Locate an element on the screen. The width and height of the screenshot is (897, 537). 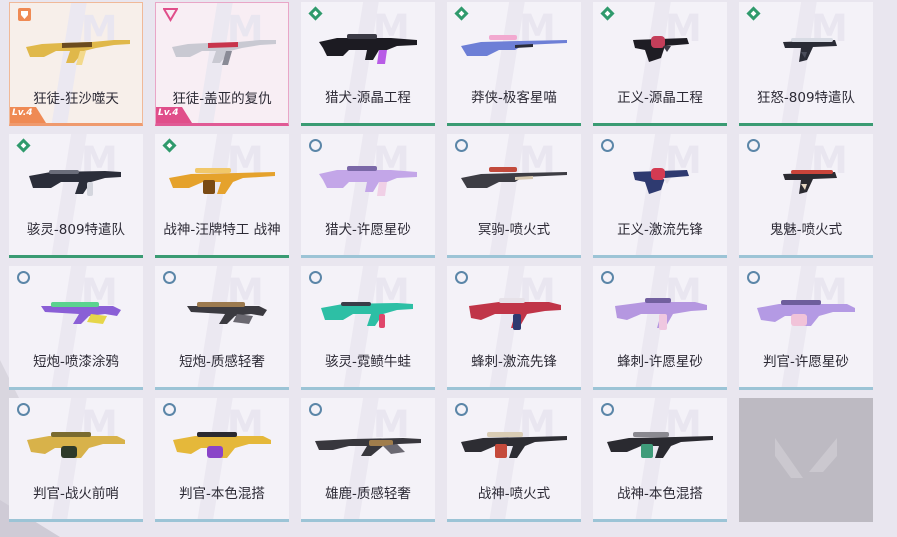
skin-card: M 正义-激流先锋 is located at coordinates (660, 196).